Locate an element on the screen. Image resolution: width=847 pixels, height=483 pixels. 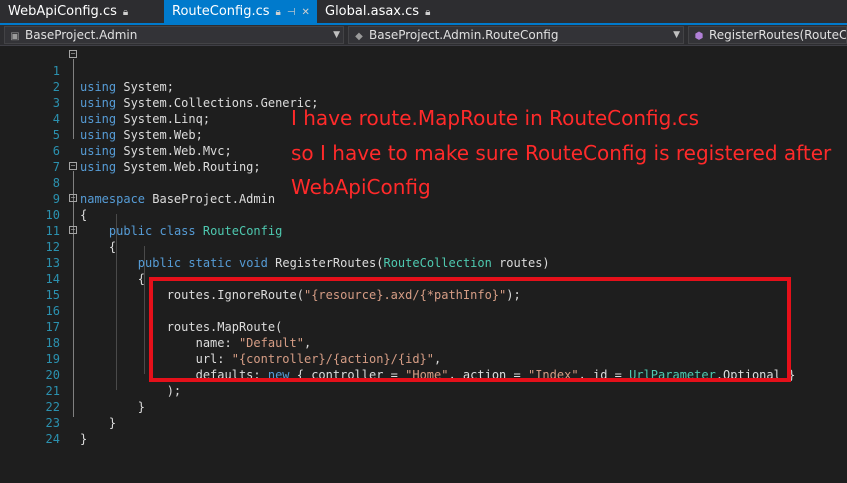
class-dropdown: ◆ BaseProject.Admin.RouteConfig ▼ is located at coordinates (516, 35).